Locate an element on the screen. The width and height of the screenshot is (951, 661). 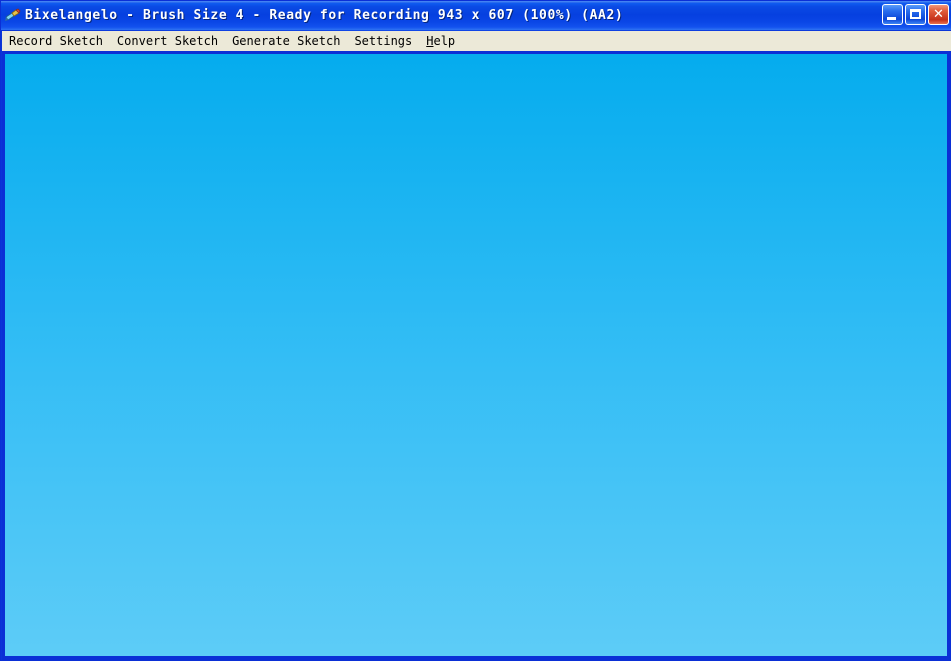
close-button: ✕ is located at coordinates (938, 14).